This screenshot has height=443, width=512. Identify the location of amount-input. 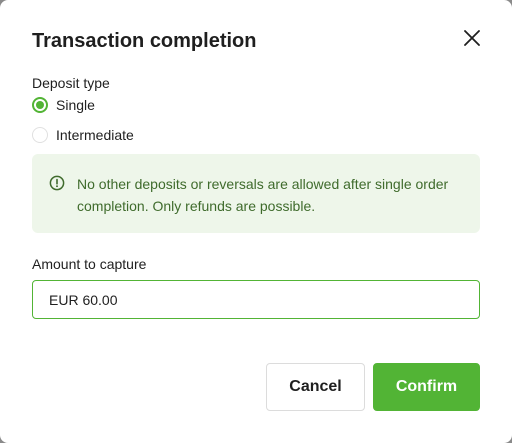
(256, 299).